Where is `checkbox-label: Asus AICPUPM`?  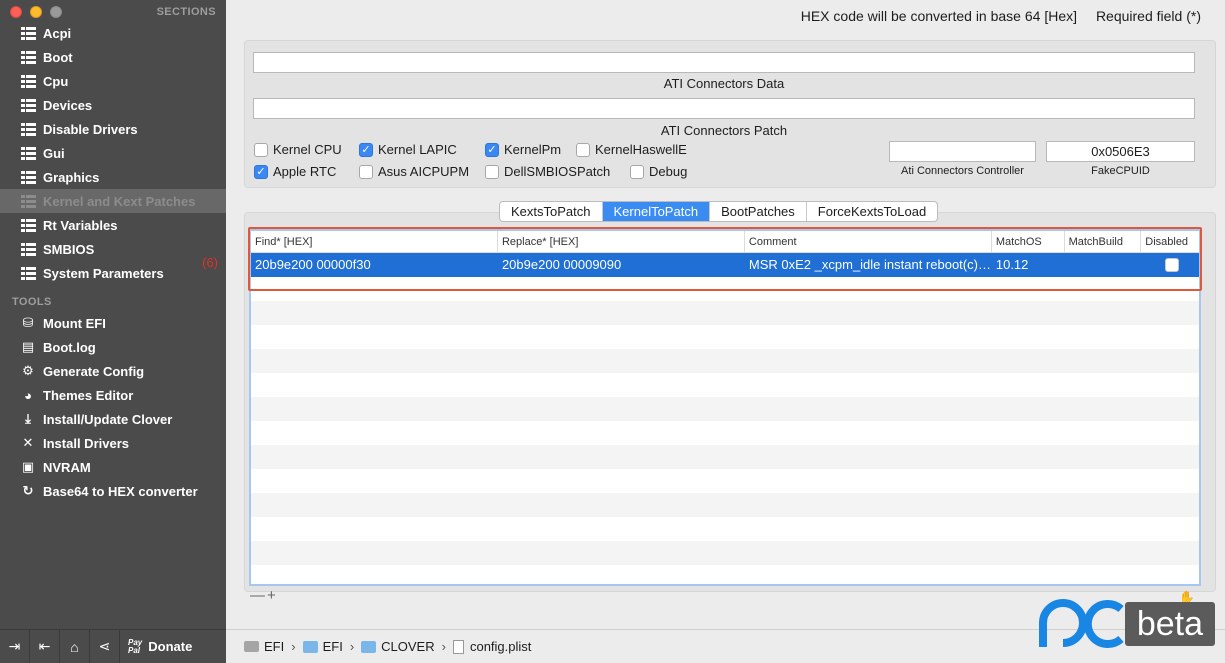 checkbox-label: Asus AICPUPM is located at coordinates (424, 171).